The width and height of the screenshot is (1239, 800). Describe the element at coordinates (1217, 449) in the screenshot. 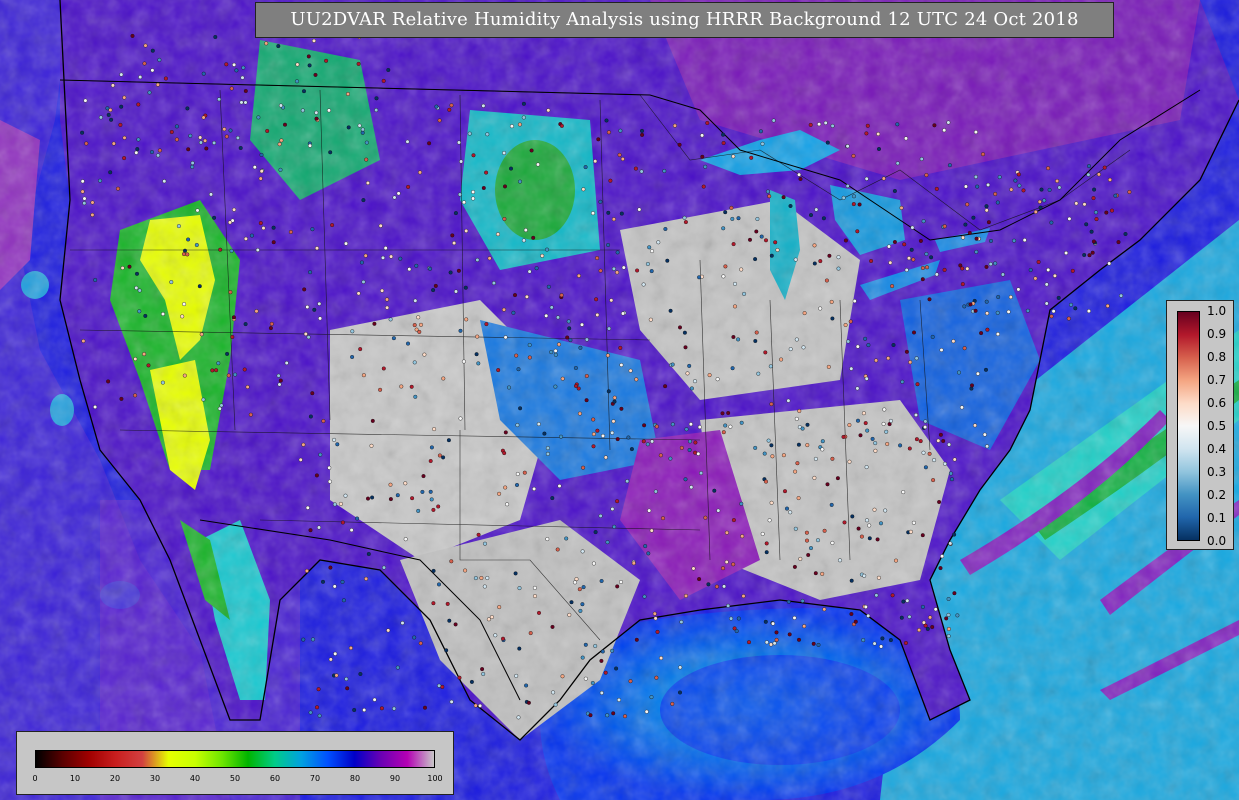

I see `observation-tick-label: 0.4` at that location.